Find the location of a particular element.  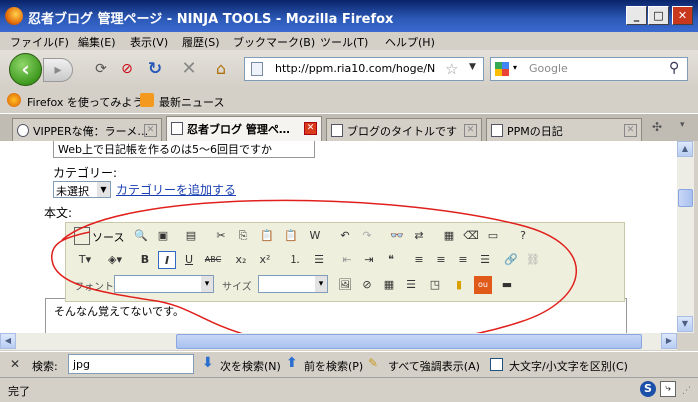

maximize-button: □ is located at coordinates (658, 15).